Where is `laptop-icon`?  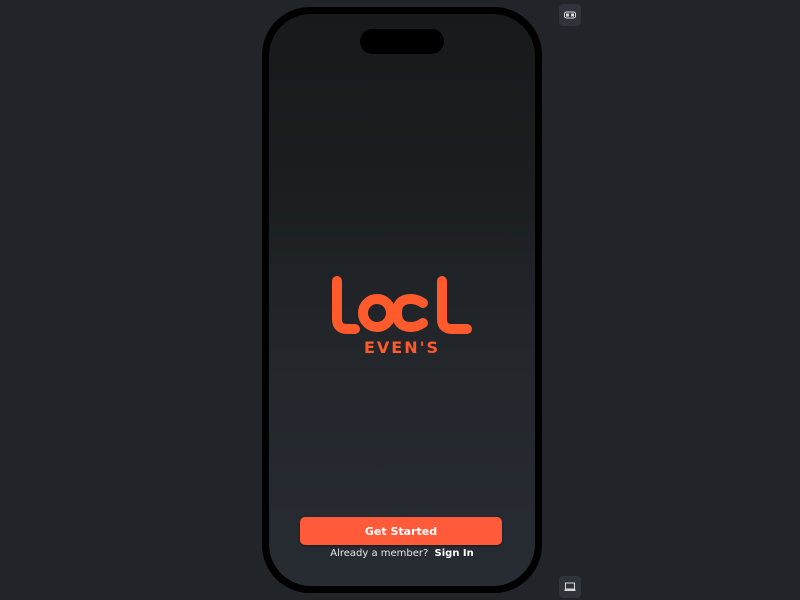 laptop-icon is located at coordinates (570, 586).